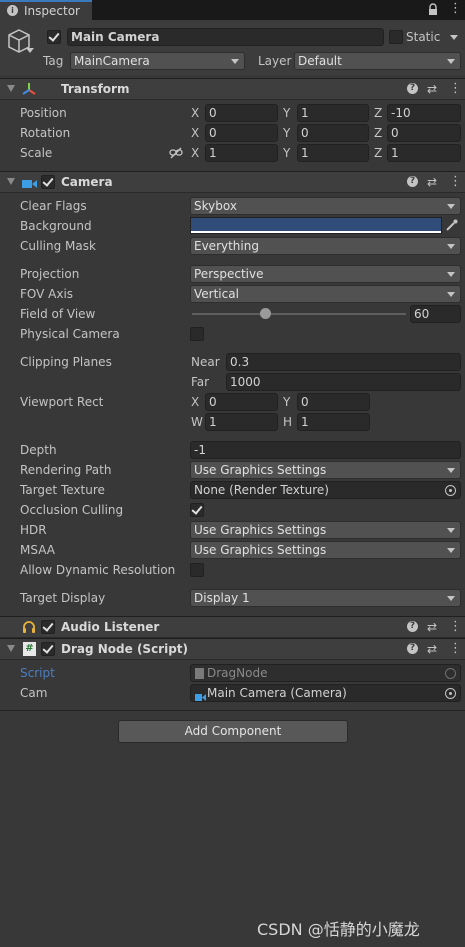 Image resolution: width=465 pixels, height=947 pixels. What do you see at coordinates (287, 422) in the screenshot?
I see `viewport-h-axis: H` at bounding box center [287, 422].